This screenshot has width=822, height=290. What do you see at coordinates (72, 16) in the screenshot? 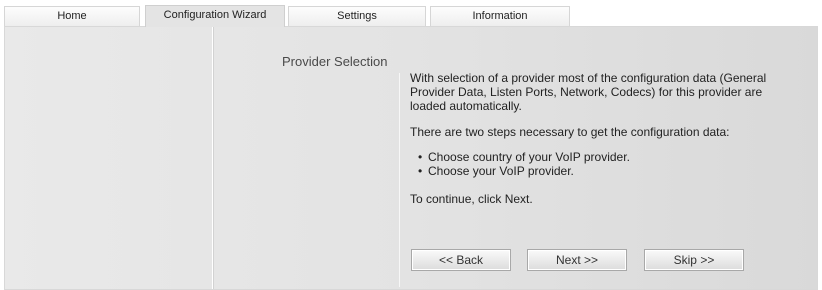
I see `tab-home: Home` at bounding box center [72, 16].